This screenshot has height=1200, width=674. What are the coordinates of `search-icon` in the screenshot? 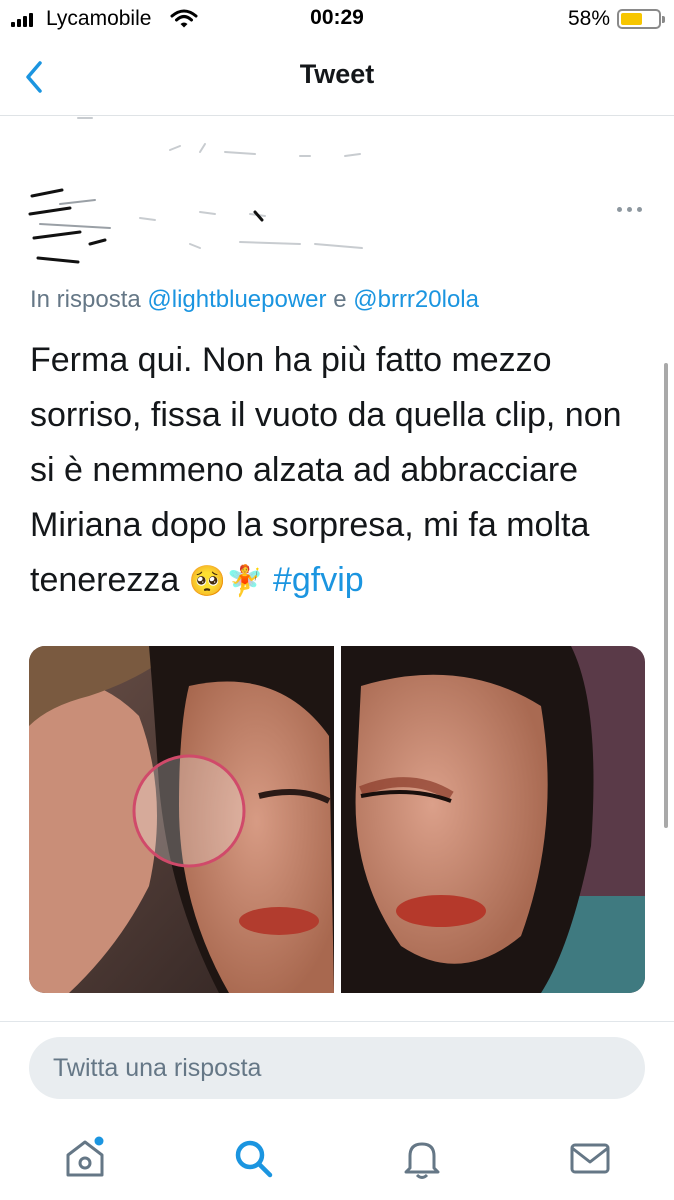 It's located at (254, 1159).